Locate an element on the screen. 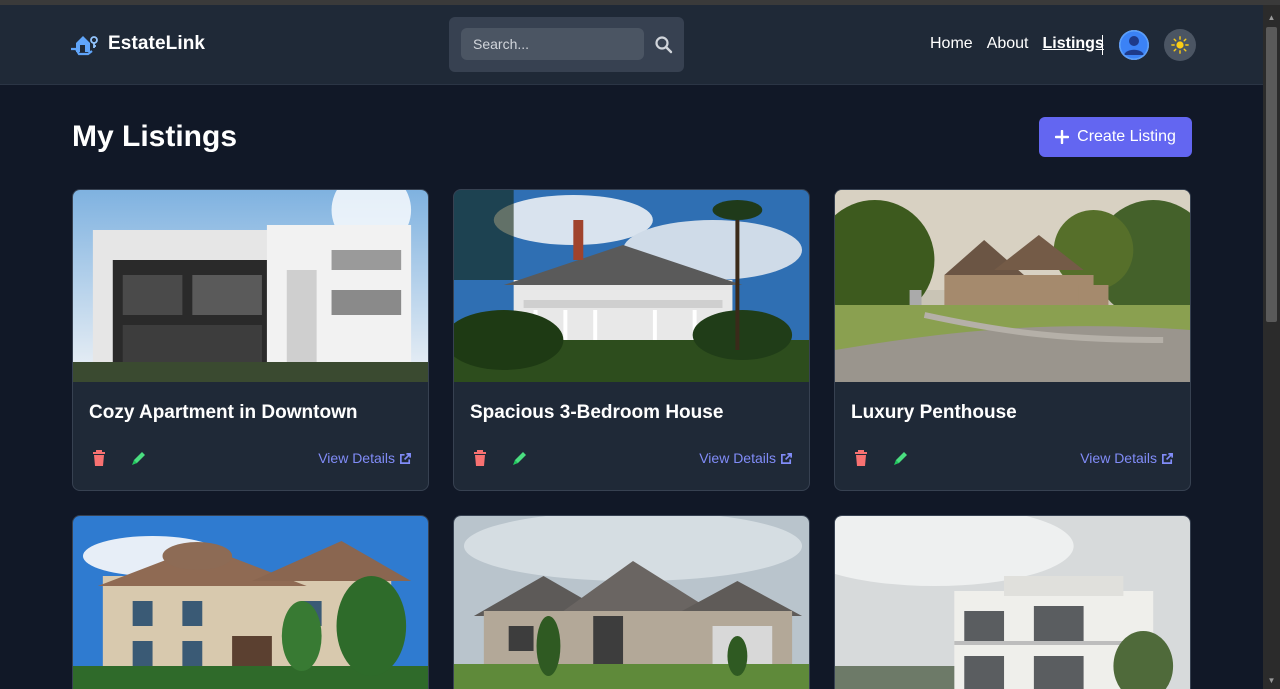 This screenshot has width=1280, height=689. nav-links: Home About Listings is located at coordinates (1017, 44).